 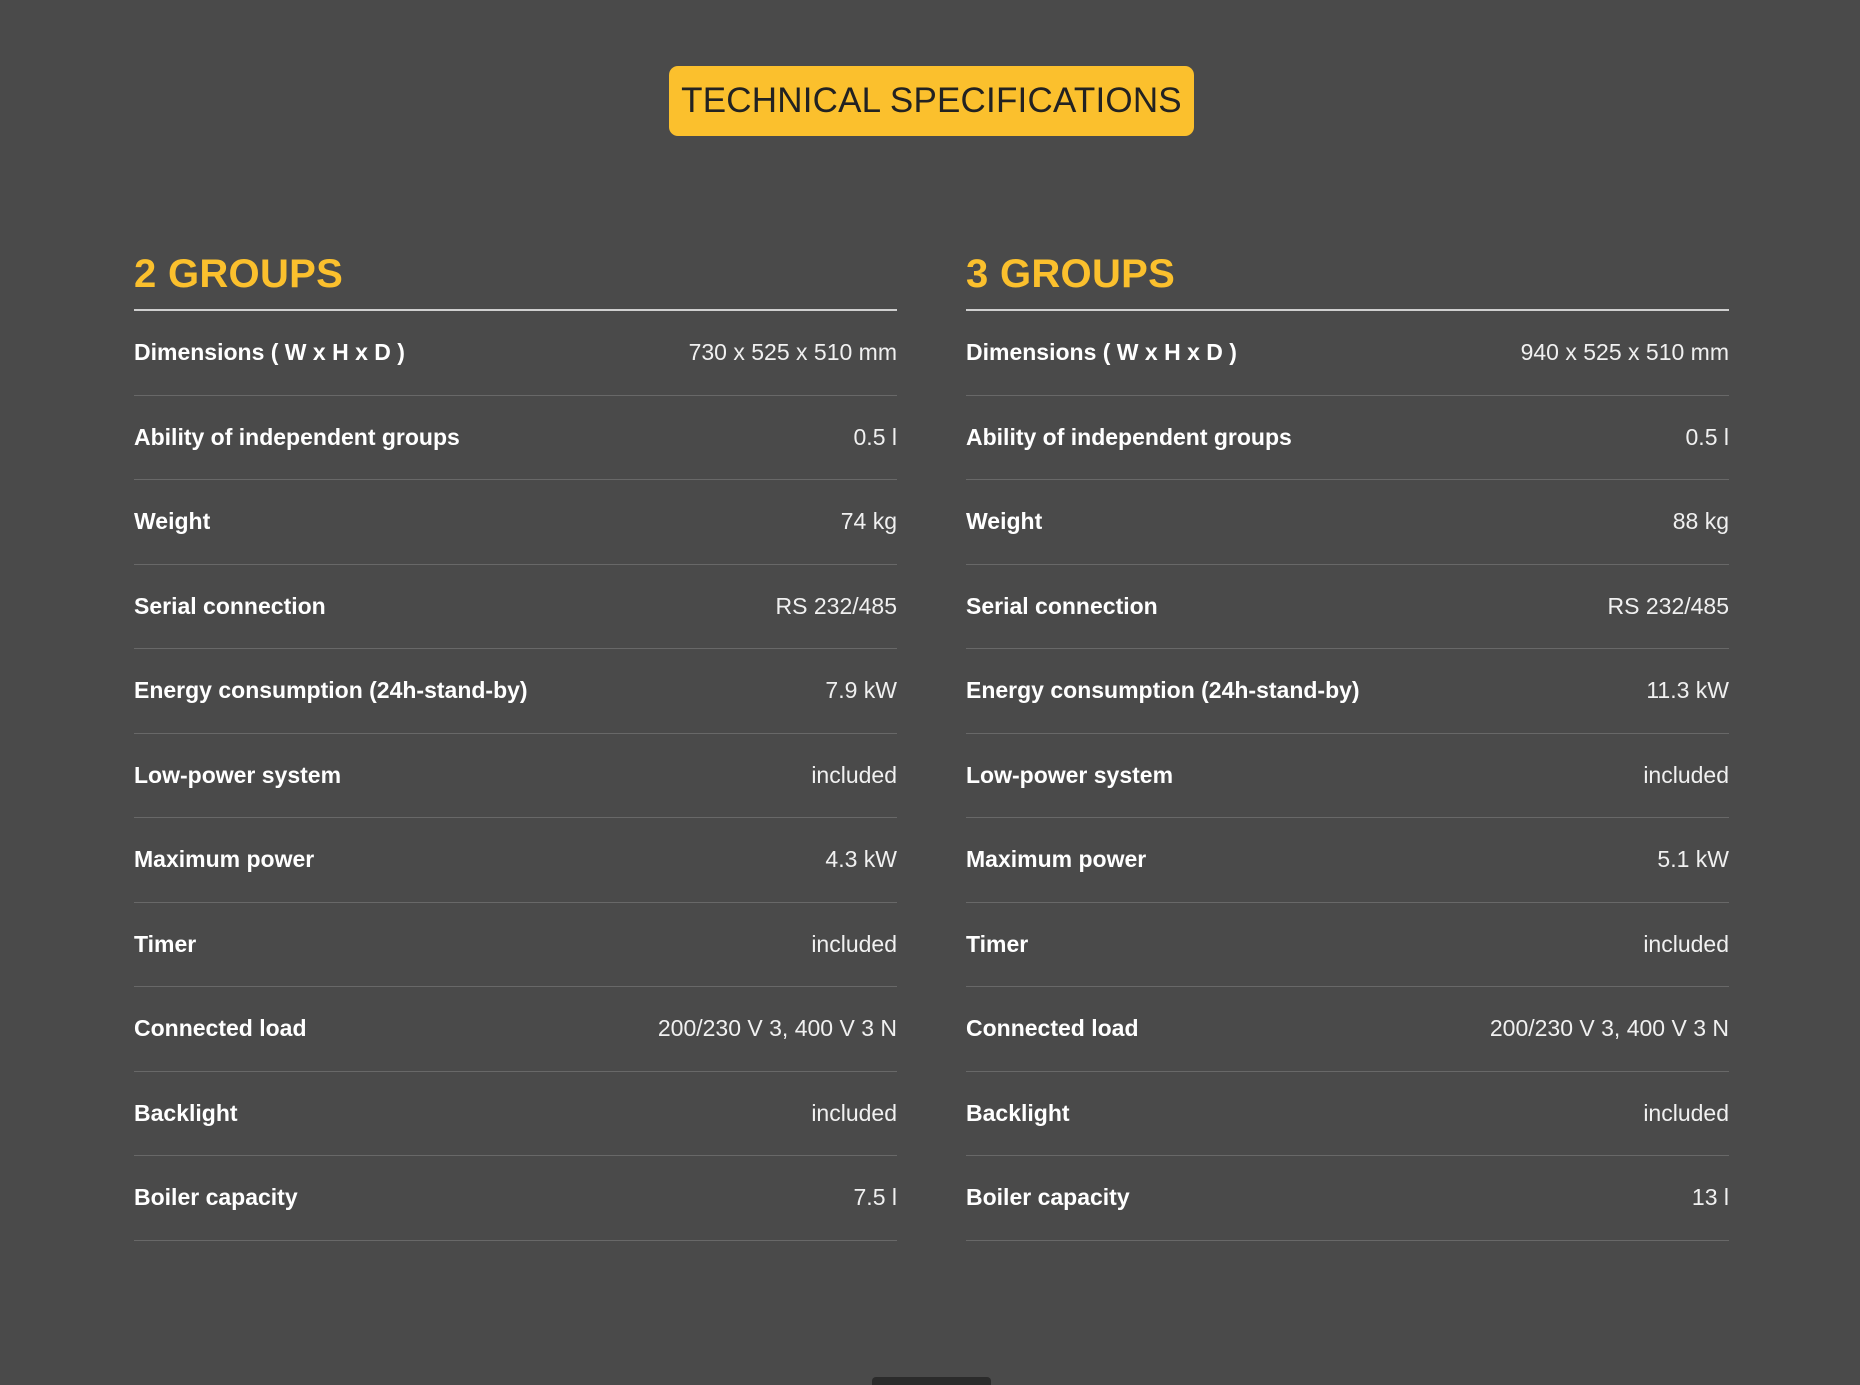 What do you see at coordinates (792, 352) in the screenshot?
I see `spec-value: 730 x 525 x 510 mm` at bounding box center [792, 352].